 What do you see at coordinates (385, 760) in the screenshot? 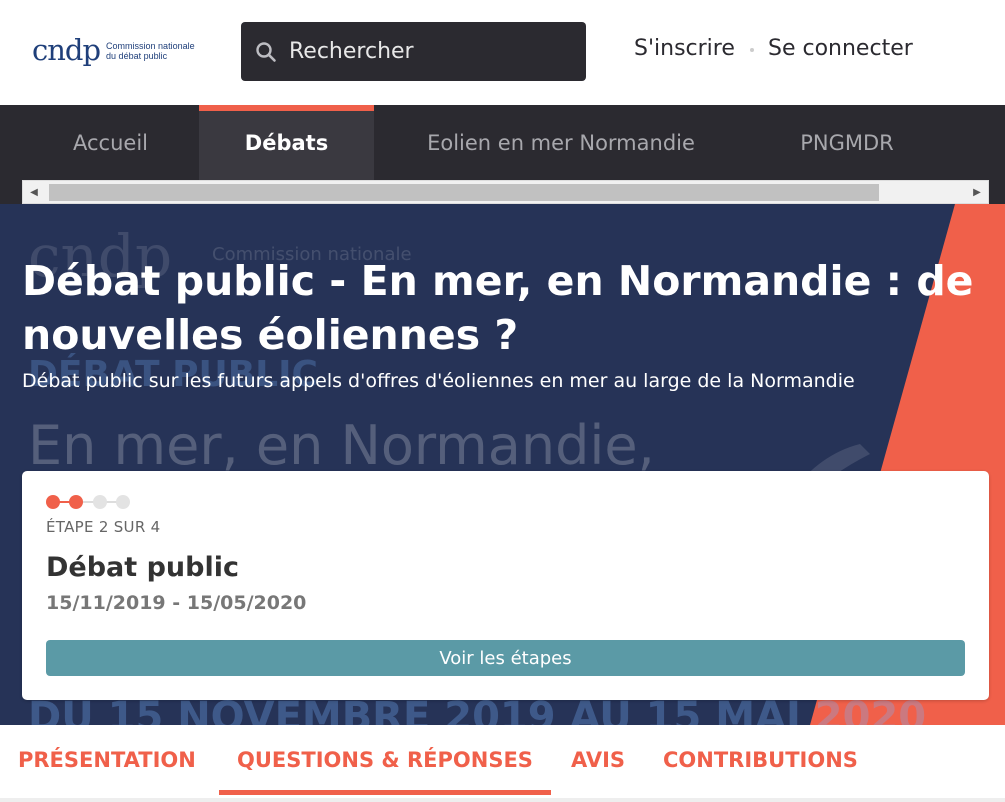
I see `tab-questions-reponses: QUESTIONS & RÉPONSES` at bounding box center [385, 760].